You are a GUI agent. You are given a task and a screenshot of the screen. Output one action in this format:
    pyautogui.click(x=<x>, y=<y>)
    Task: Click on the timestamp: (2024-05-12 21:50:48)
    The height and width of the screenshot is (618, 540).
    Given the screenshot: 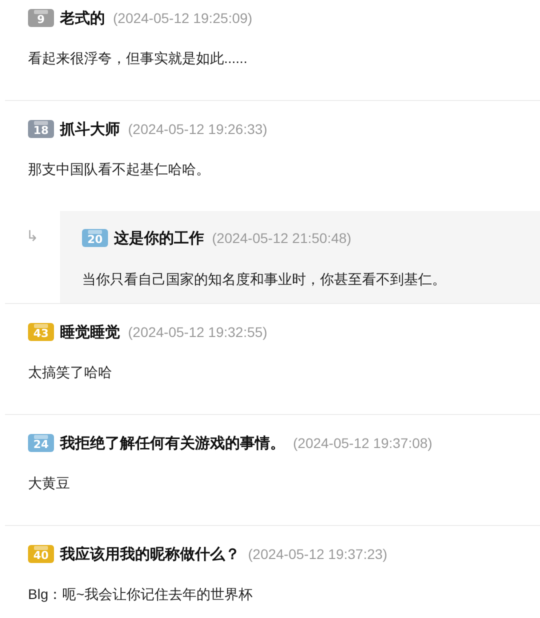 What is the action you would take?
    pyautogui.click(x=282, y=238)
    